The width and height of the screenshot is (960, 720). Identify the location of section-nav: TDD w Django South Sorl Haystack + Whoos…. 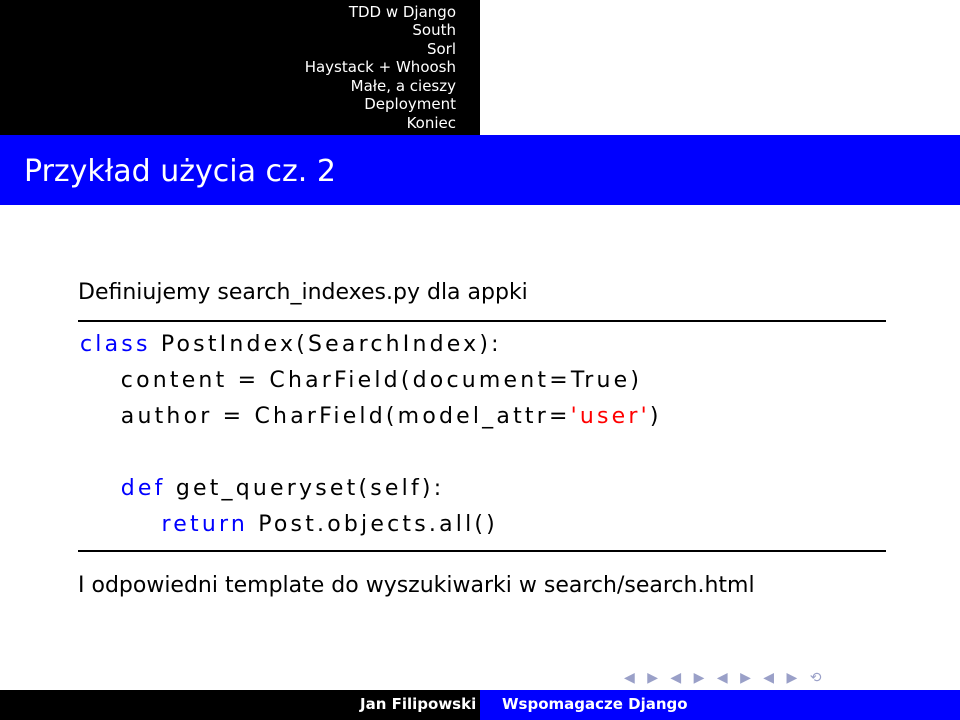
(240, 67).